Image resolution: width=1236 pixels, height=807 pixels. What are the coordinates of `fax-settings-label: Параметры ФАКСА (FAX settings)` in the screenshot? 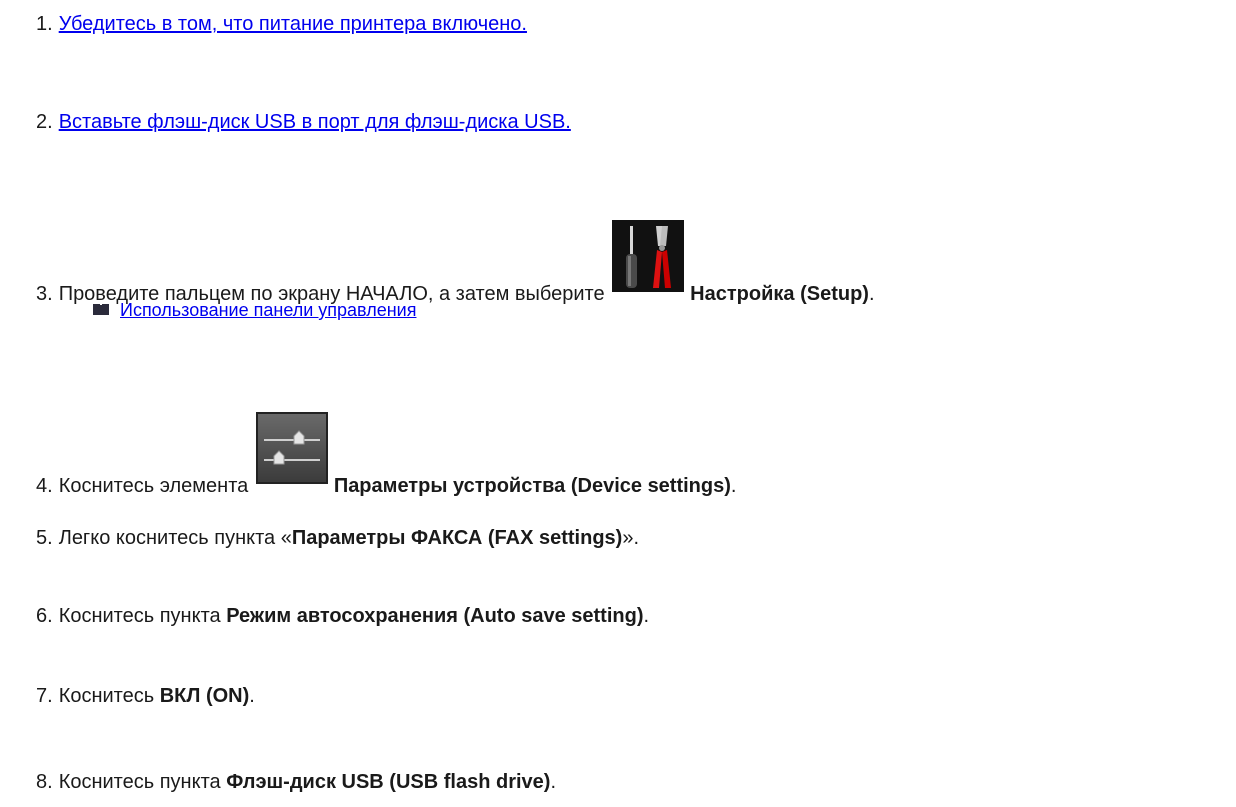 It's located at (457, 538).